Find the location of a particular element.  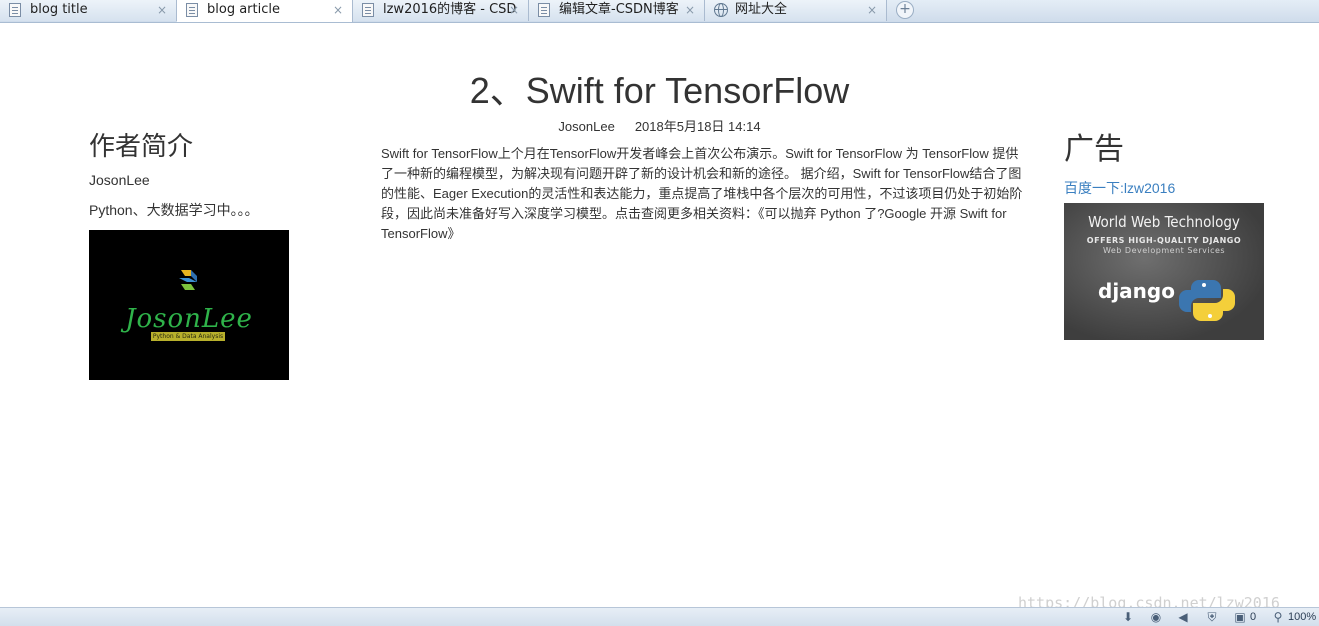

ad-heading: 广告 is located at coordinates (1094, 149).